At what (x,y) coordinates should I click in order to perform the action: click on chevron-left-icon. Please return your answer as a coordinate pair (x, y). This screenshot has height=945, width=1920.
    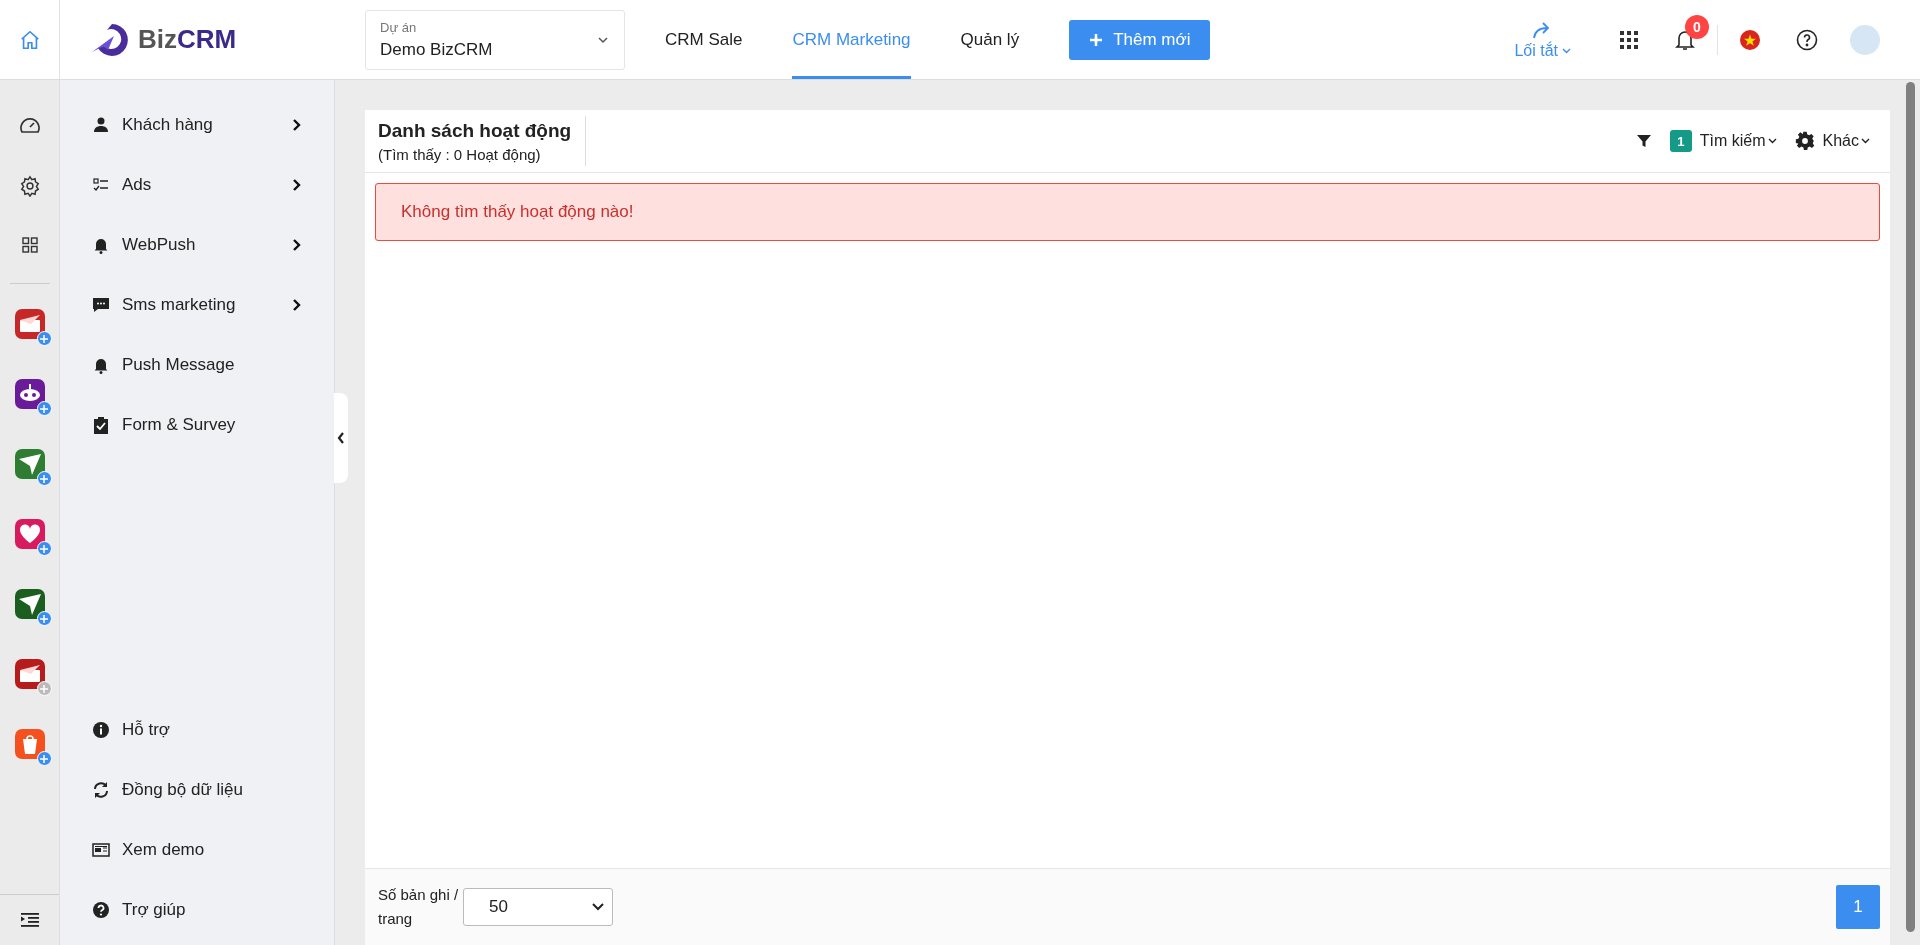
    Looking at the image, I should click on (341, 438).